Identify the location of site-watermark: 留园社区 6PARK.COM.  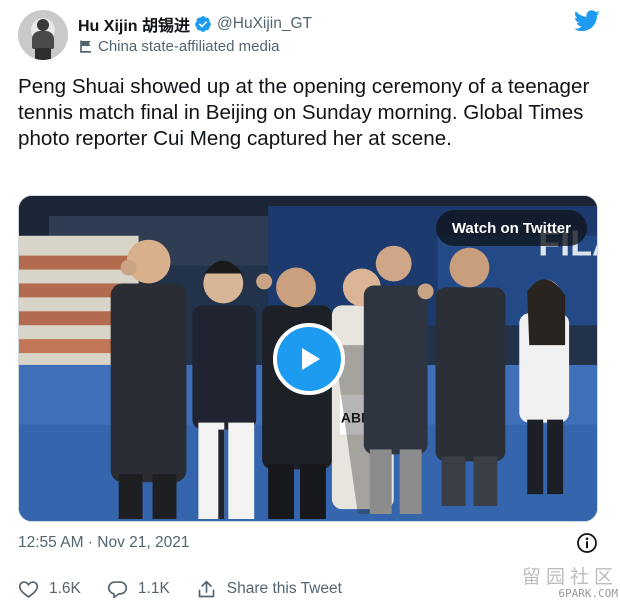
(562, 585).